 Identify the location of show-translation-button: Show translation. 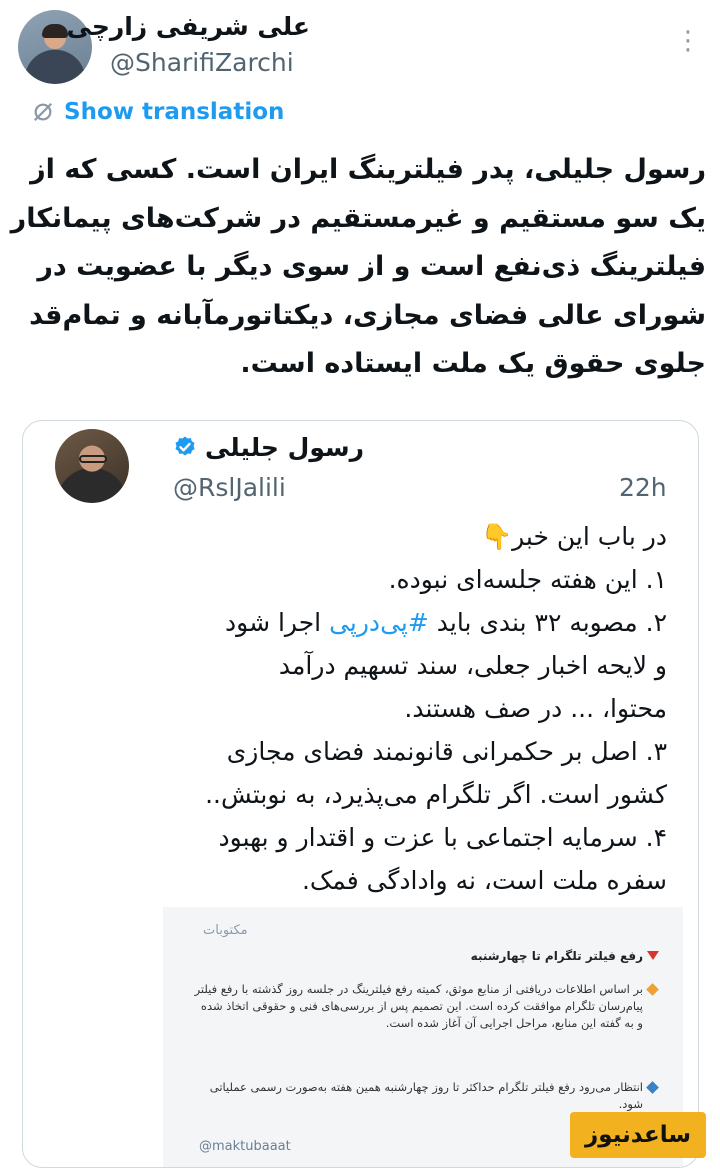
(158, 112).